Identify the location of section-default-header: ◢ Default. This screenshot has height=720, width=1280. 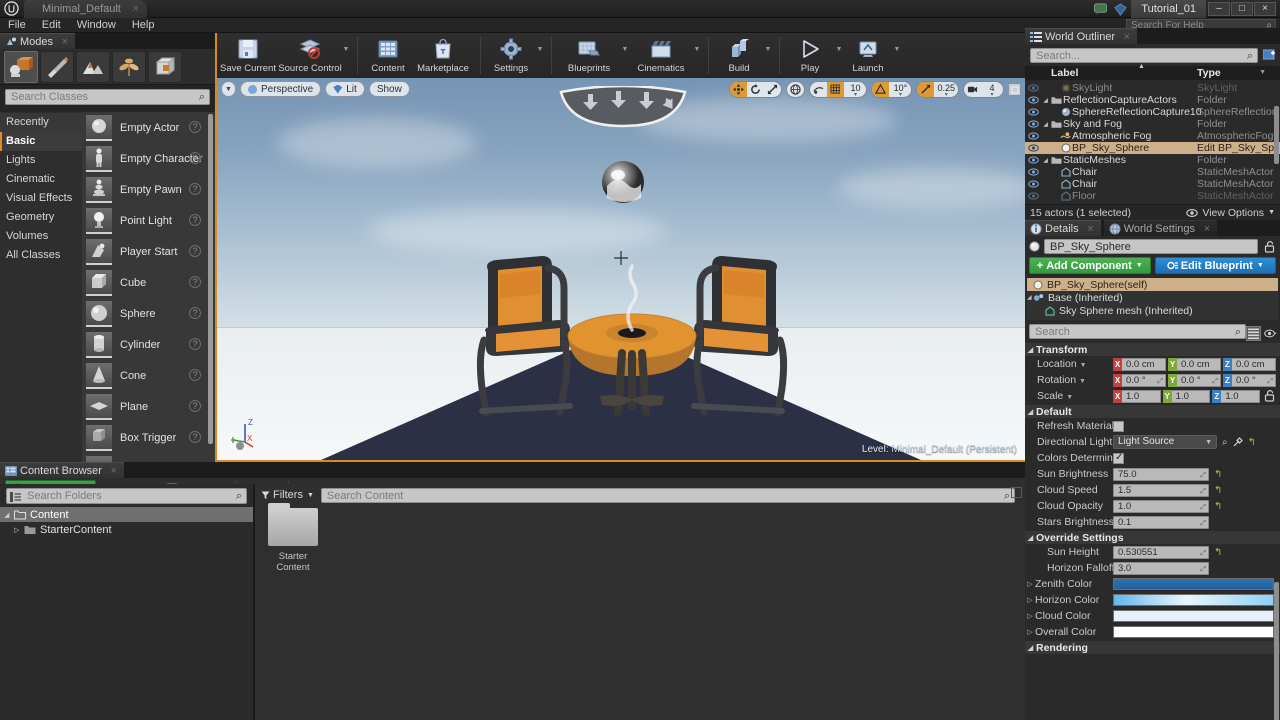
(1152, 411).